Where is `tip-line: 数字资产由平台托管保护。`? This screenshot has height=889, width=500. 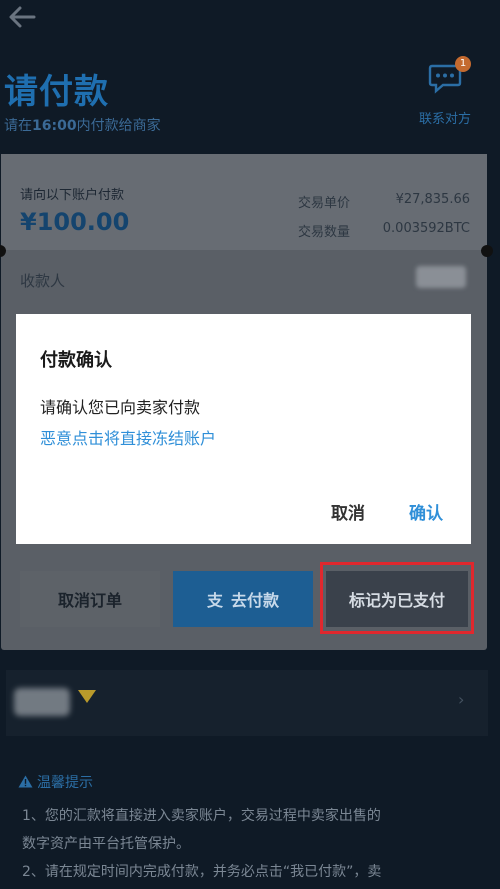 tip-line: 数字资产由平台托管保护。 is located at coordinates (106, 844).